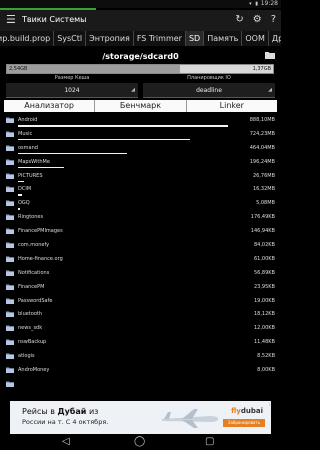 The height and width of the screenshot is (450, 320). What do you see at coordinates (270, 90) in the screenshot?
I see `dropdown-caret-icon: ◢` at bounding box center [270, 90].